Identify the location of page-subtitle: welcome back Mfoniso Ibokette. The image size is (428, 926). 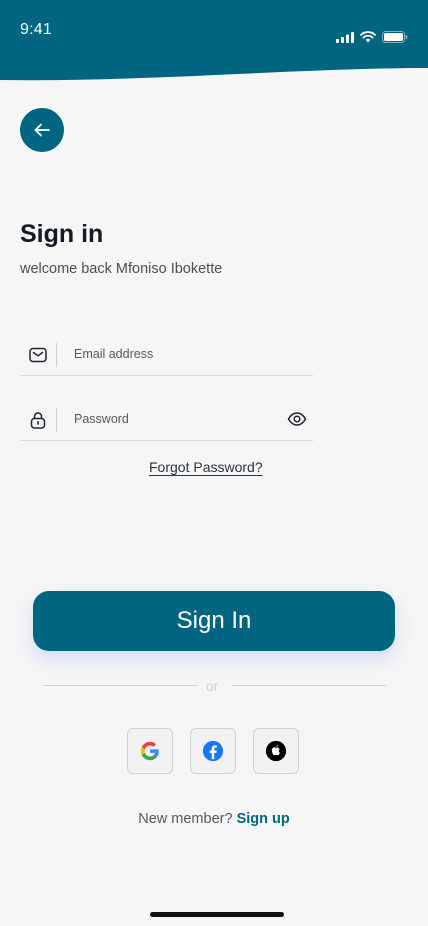
(121, 269).